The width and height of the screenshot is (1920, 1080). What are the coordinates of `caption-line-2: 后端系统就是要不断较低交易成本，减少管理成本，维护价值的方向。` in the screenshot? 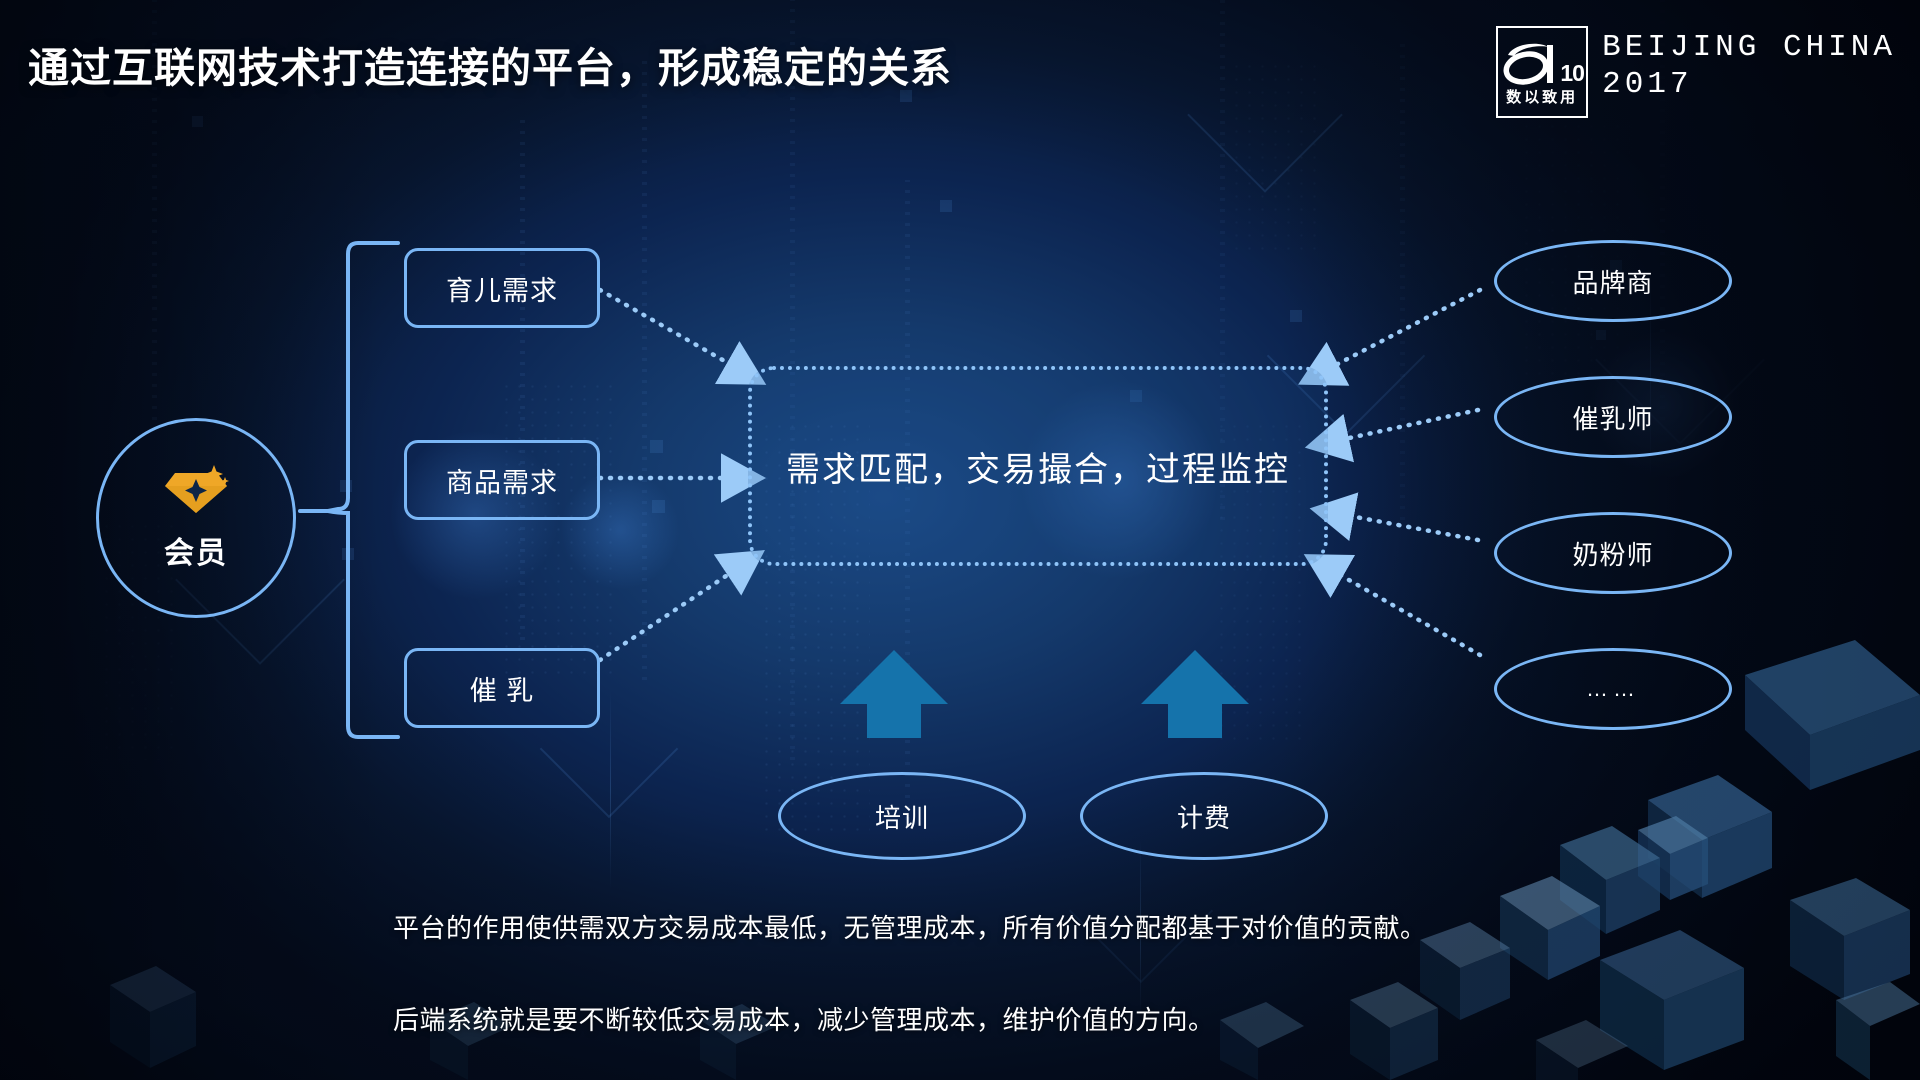 It's located at (804, 1020).